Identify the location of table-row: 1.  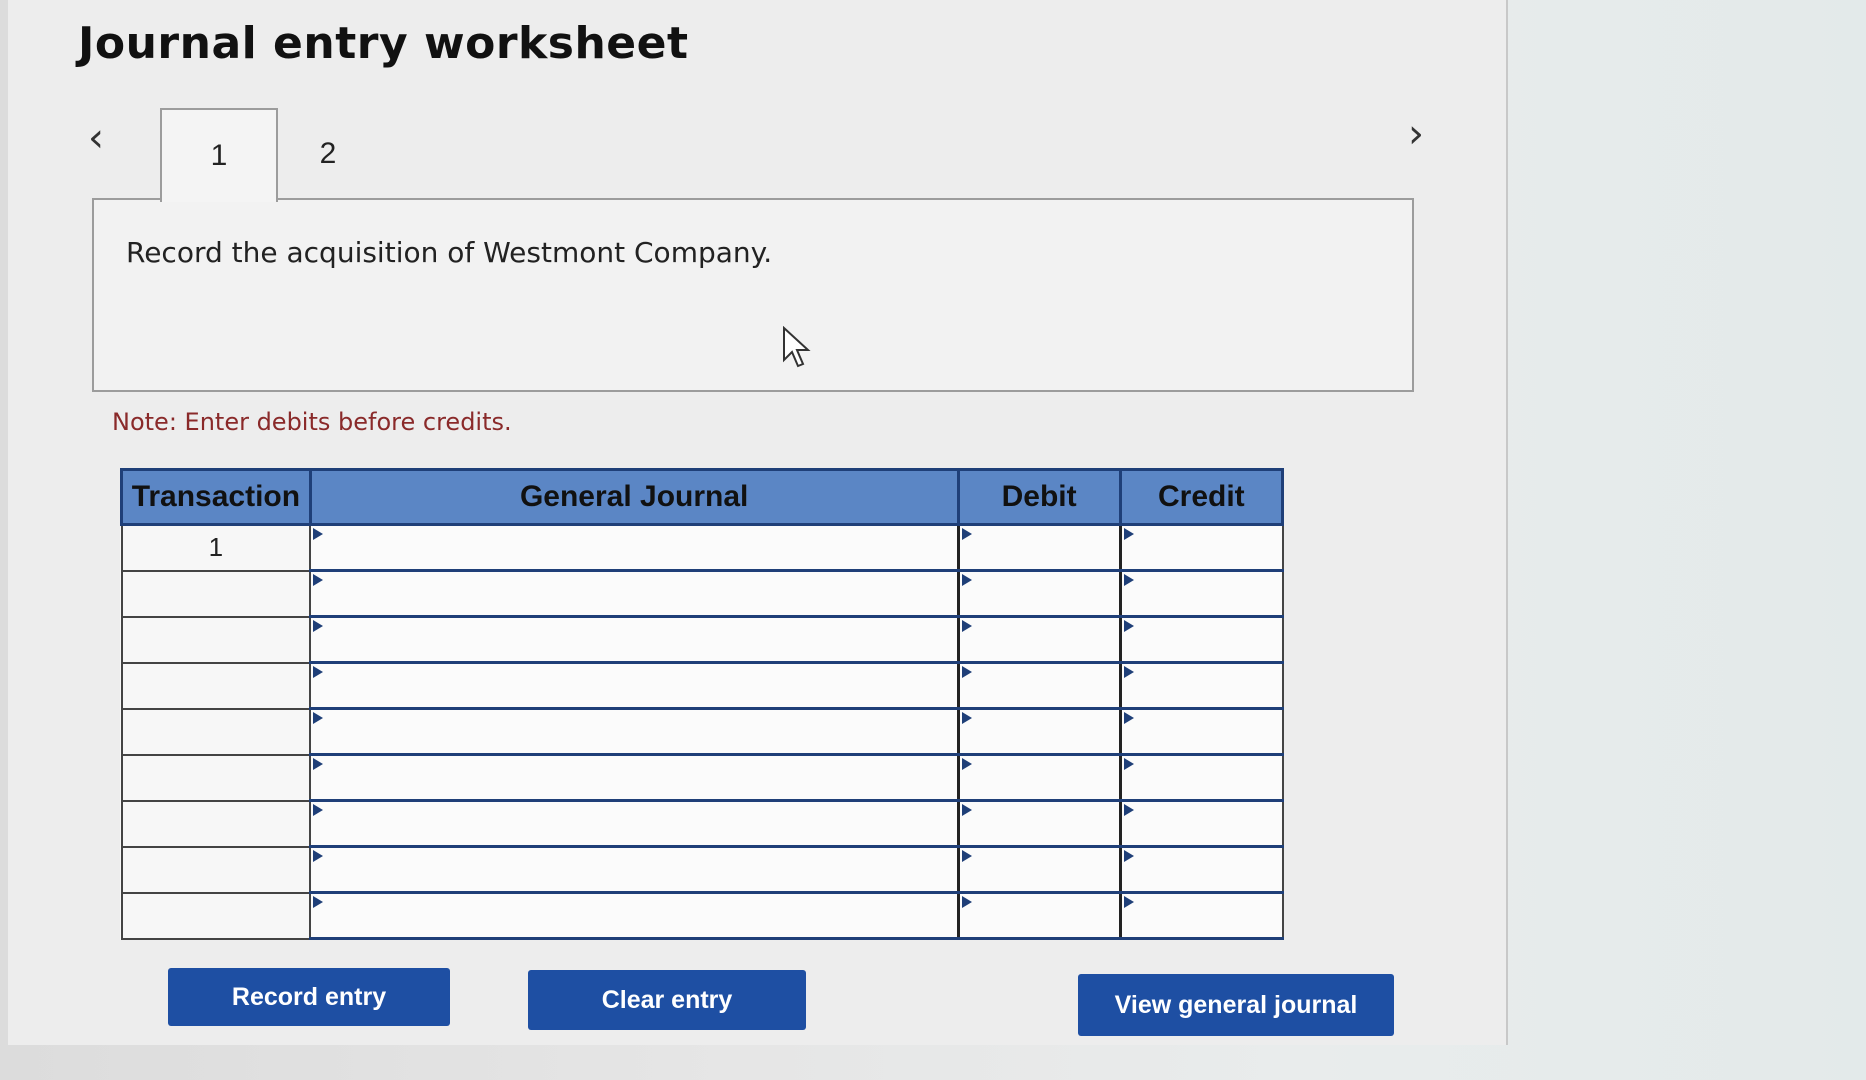
(702, 547).